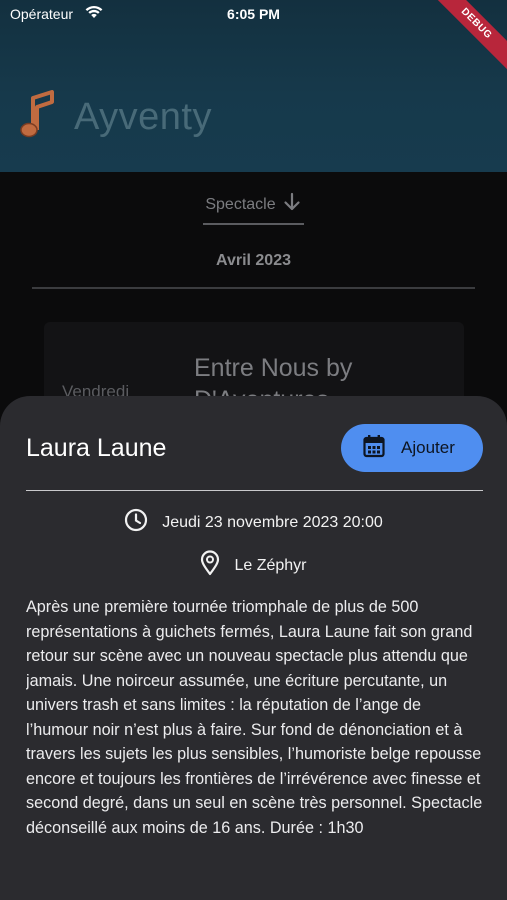 This screenshot has width=507, height=900. Describe the element at coordinates (96, 448) in the screenshot. I see `sheet-title: Laura Laune` at that location.